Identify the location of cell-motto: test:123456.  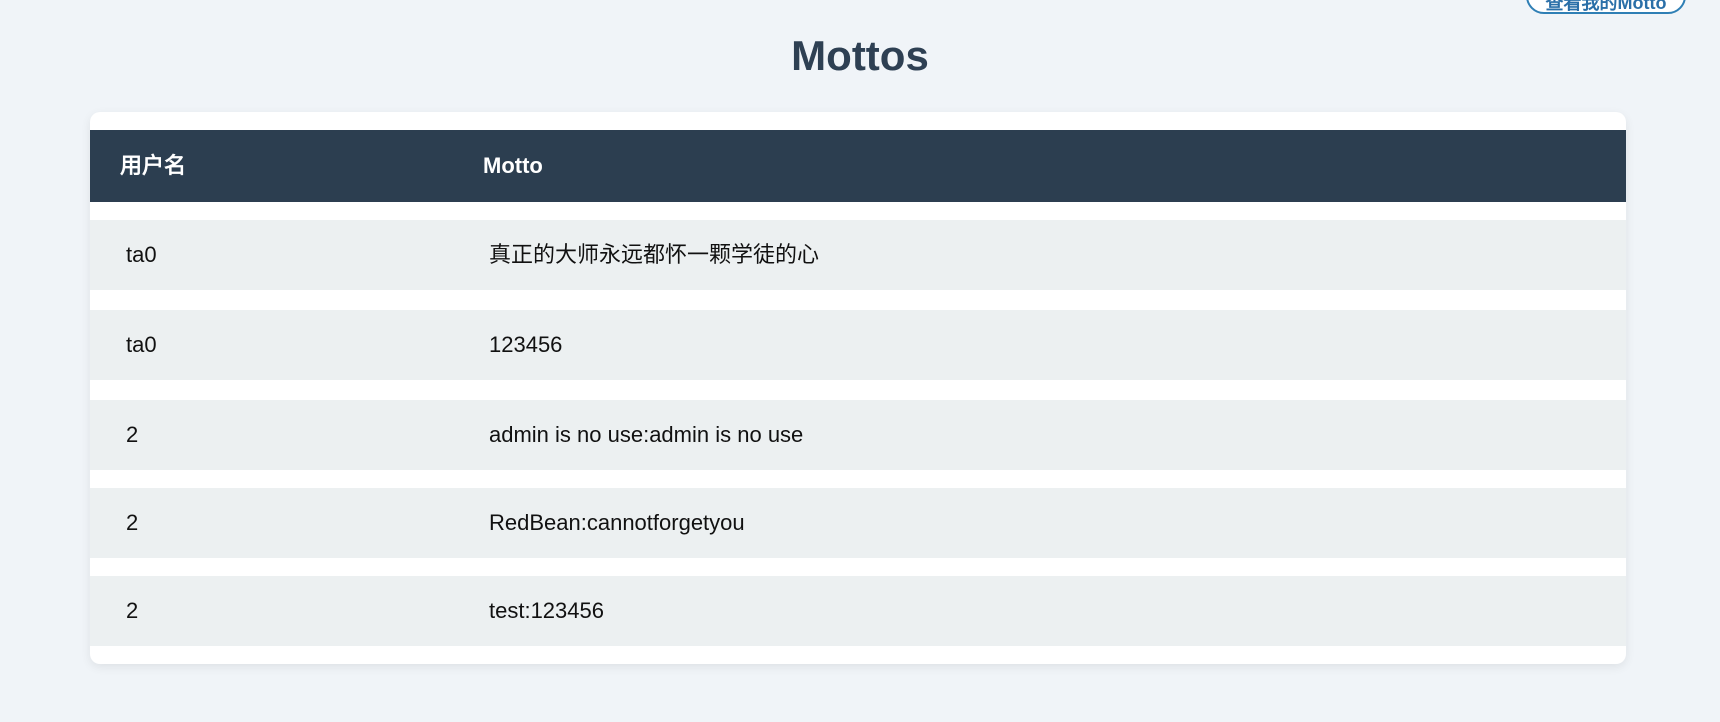
(546, 610).